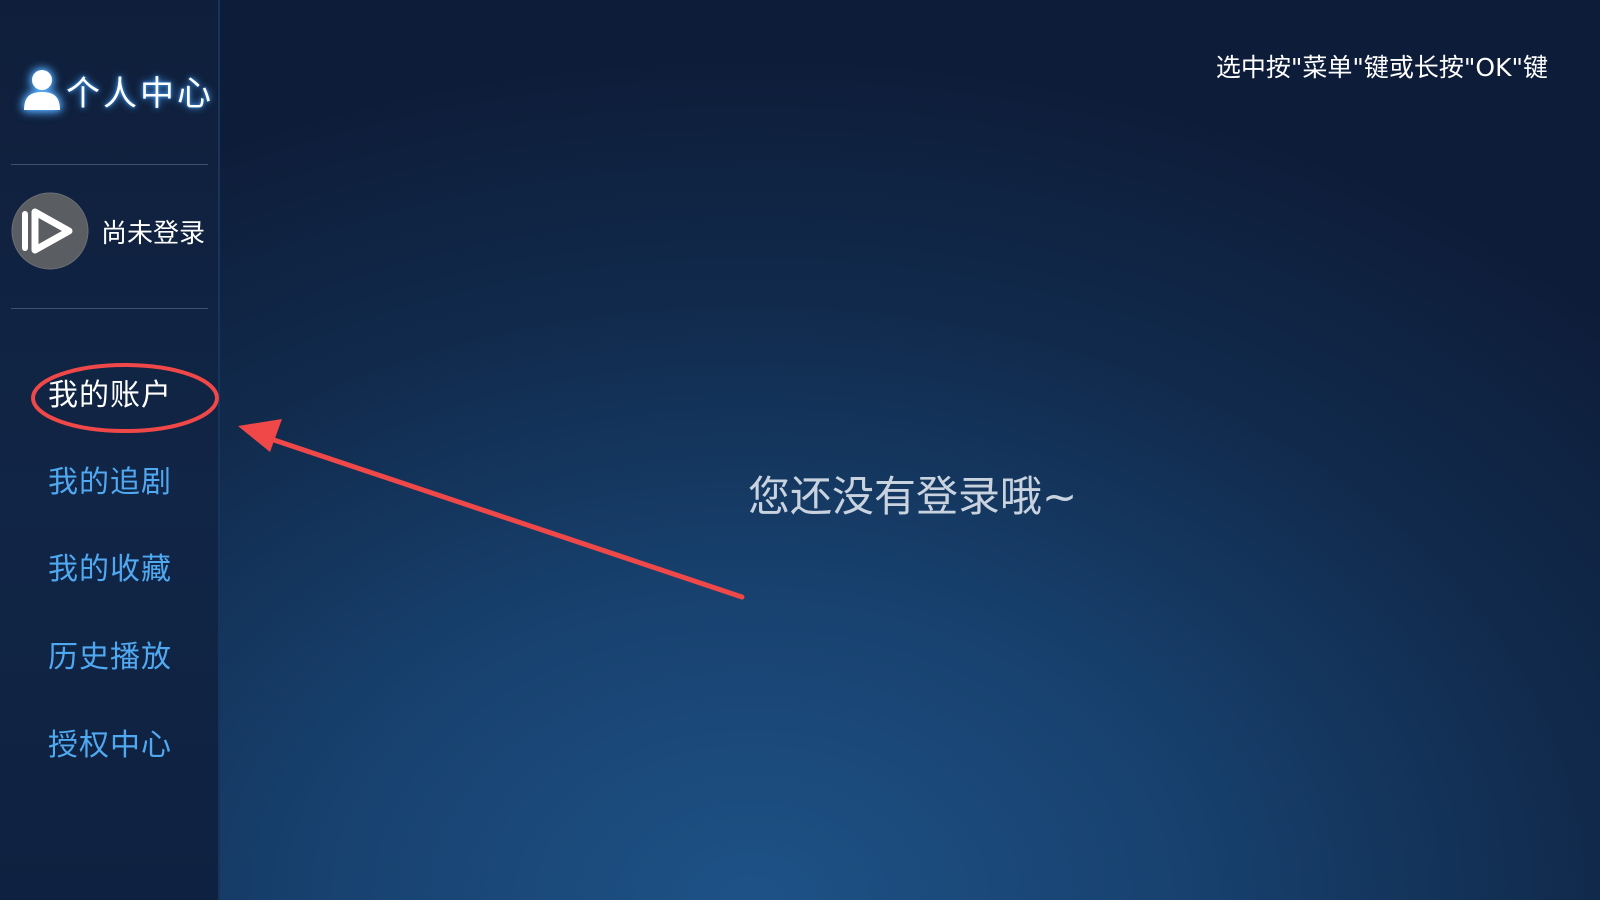  I want to click on annotation-arrow-shaft, so click(505, 517).